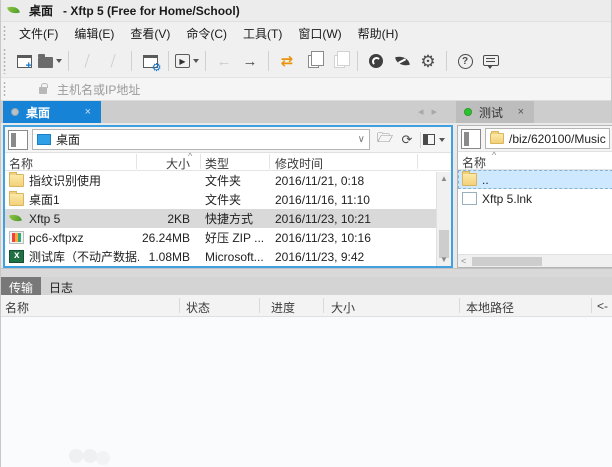 The width and height of the screenshot is (612, 467). What do you see at coordinates (491, 112) in the screenshot?
I see `tab-test-label: 测试` at bounding box center [491, 112].